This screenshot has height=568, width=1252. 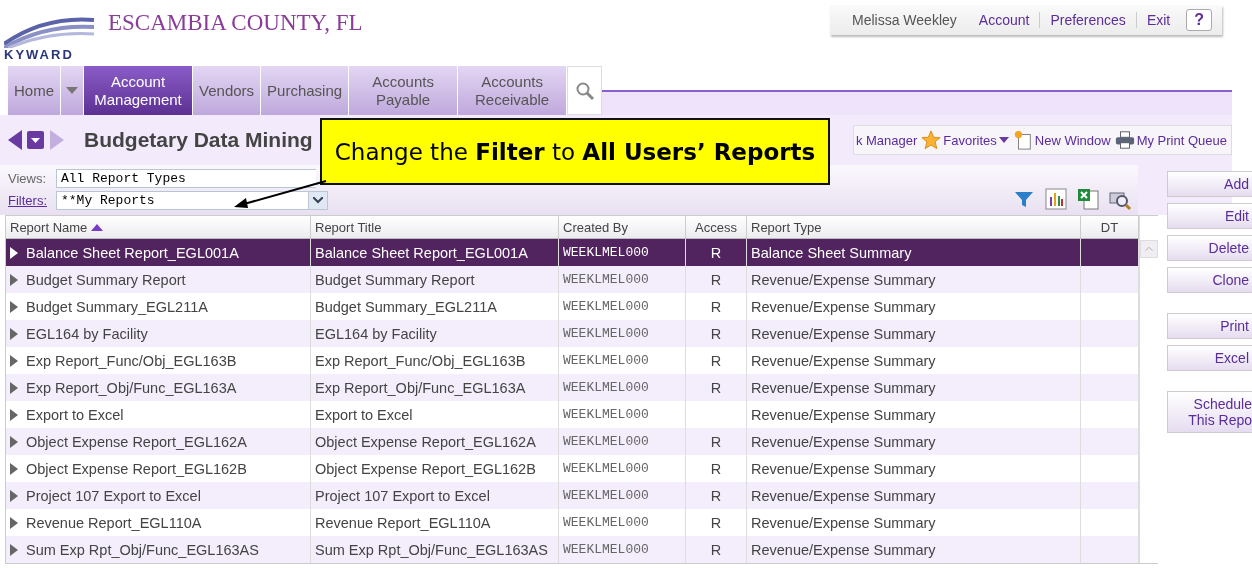 I want to click on dropdown-button, so click(x=72, y=90).